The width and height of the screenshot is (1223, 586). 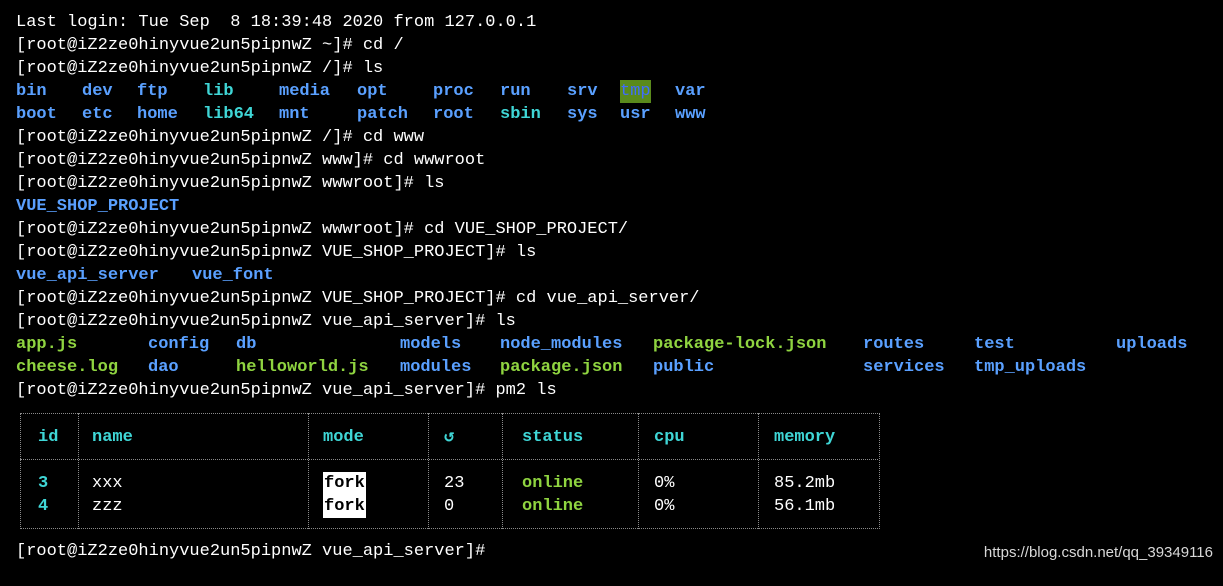 I want to click on symlink-entry: sbin, so click(x=520, y=114).